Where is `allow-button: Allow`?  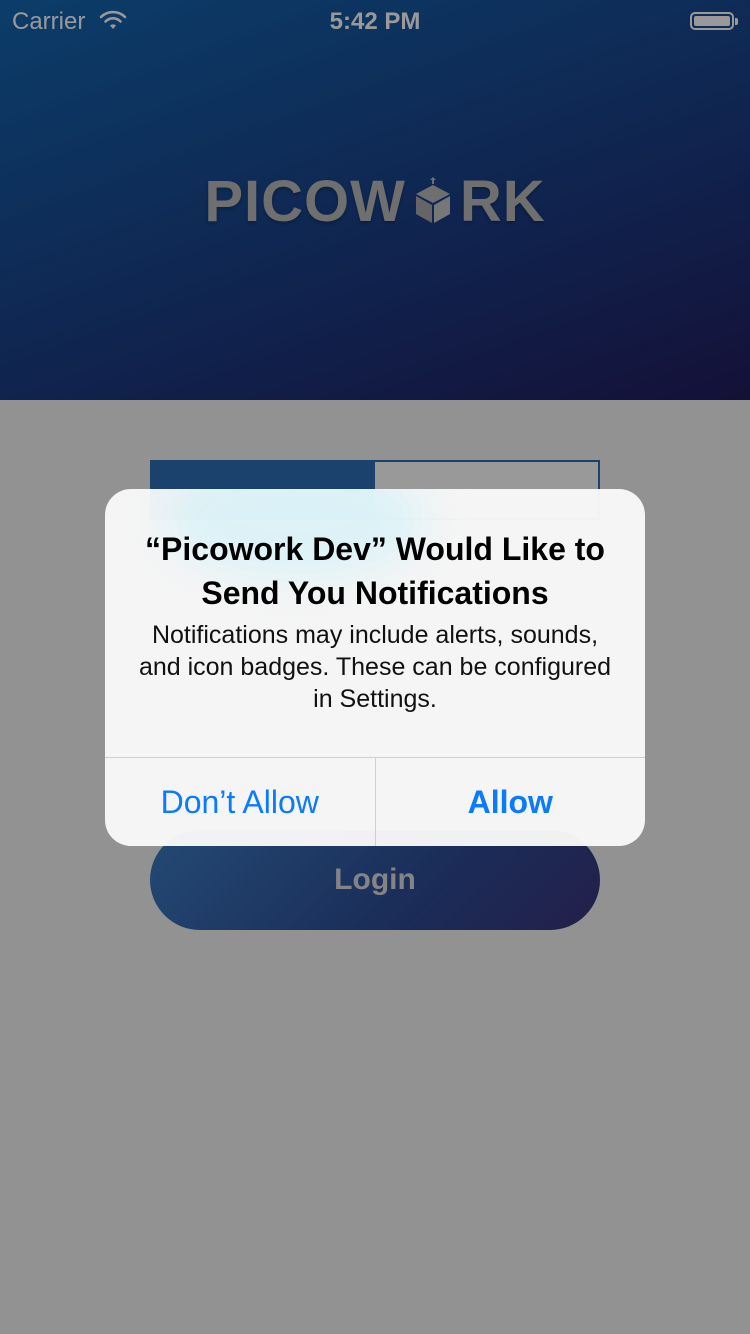 allow-button: Allow is located at coordinates (511, 802).